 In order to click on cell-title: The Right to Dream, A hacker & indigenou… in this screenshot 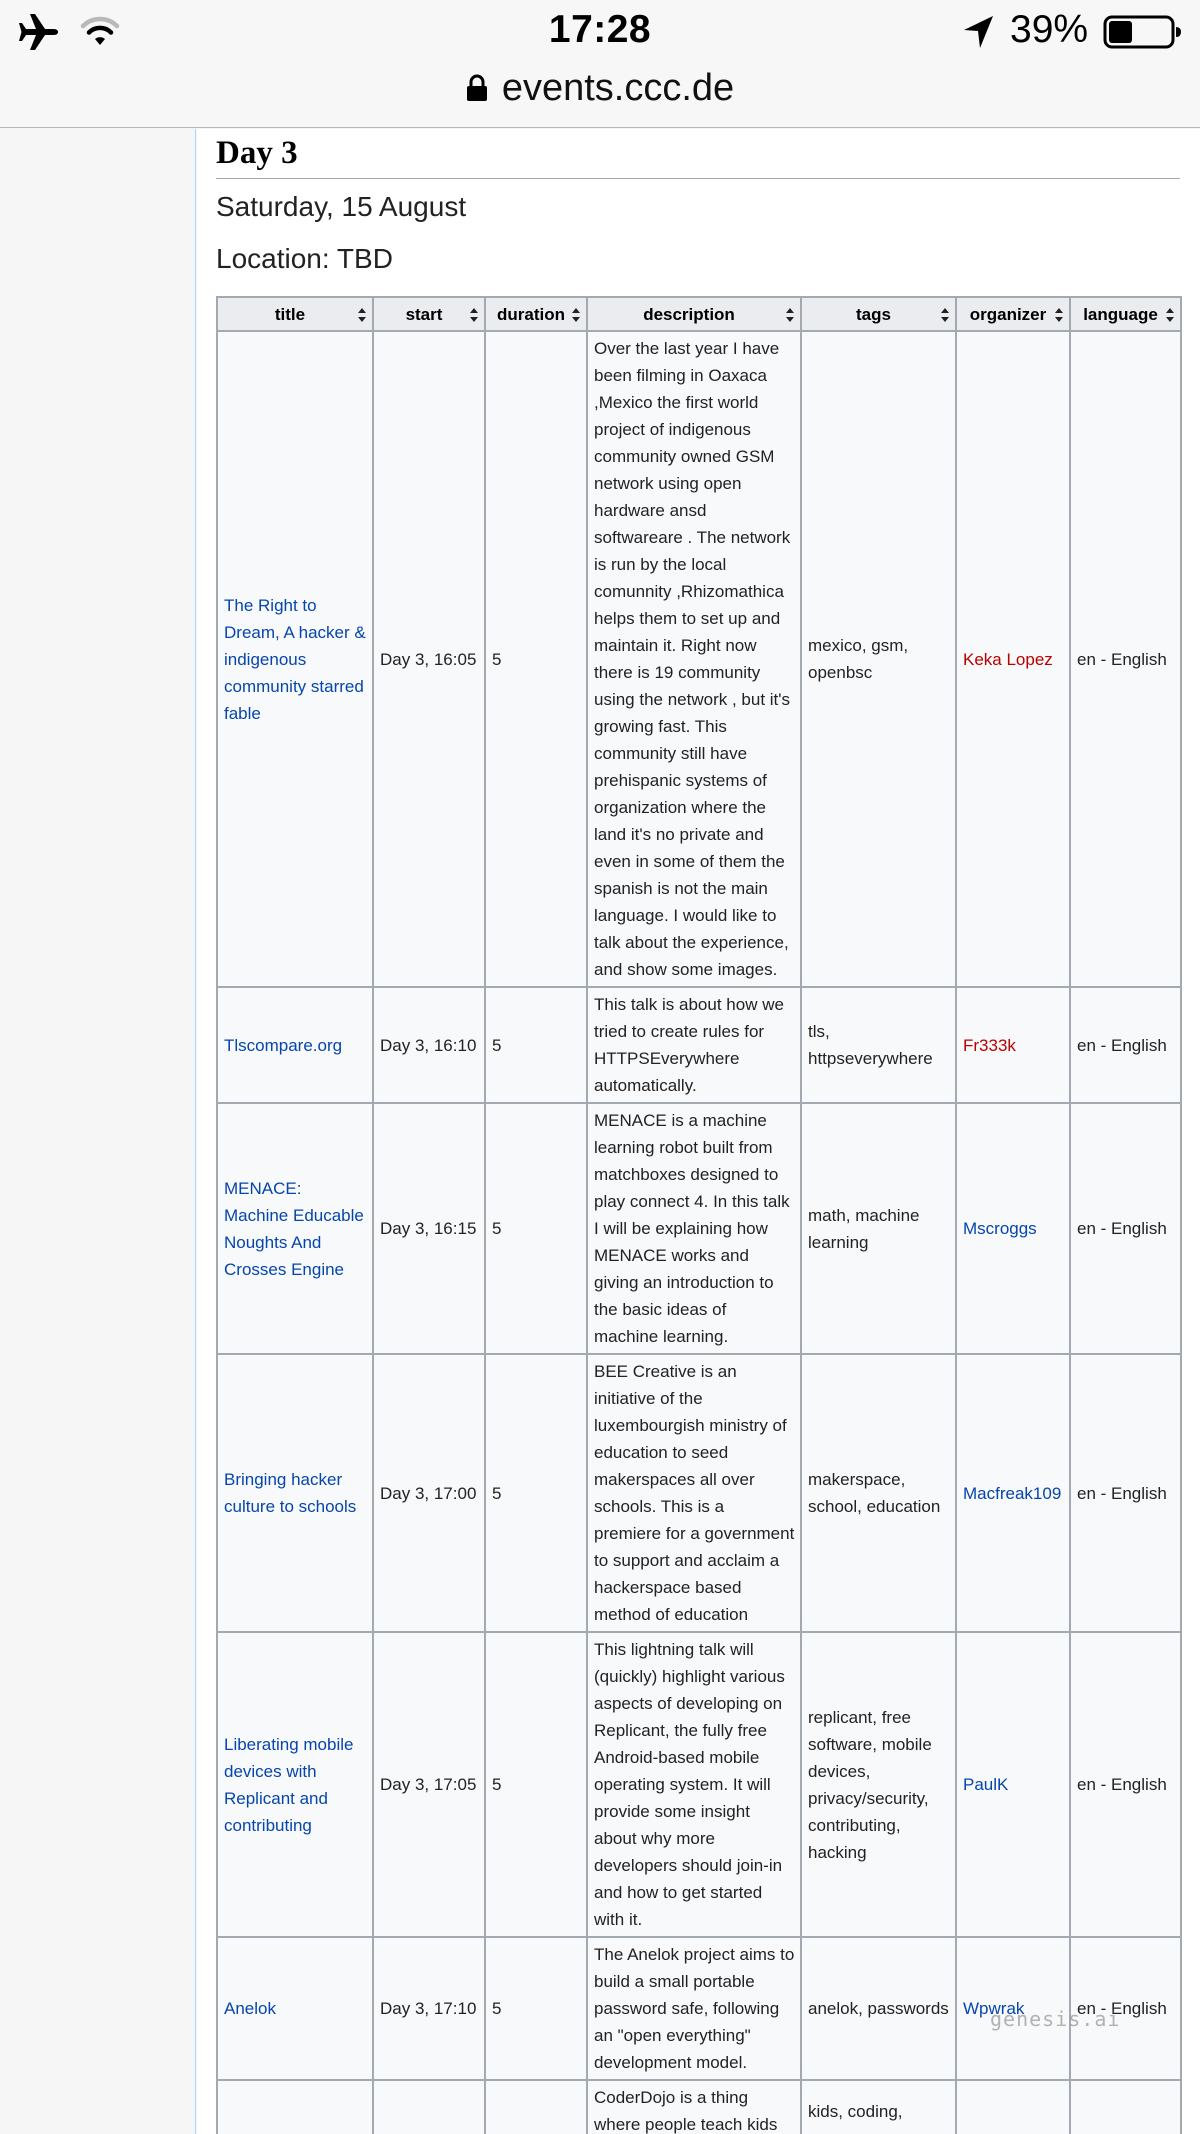, I will do `click(295, 659)`.